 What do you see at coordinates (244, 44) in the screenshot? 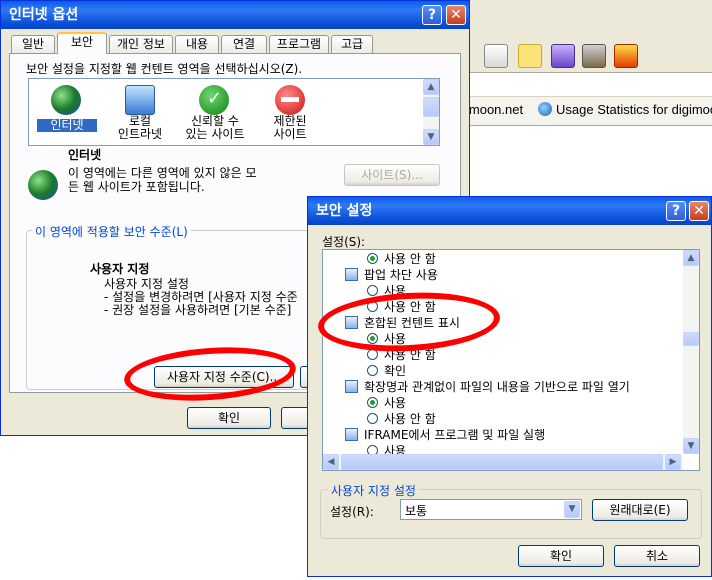
I see `tab-connections: 연결` at bounding box center [244, 44].